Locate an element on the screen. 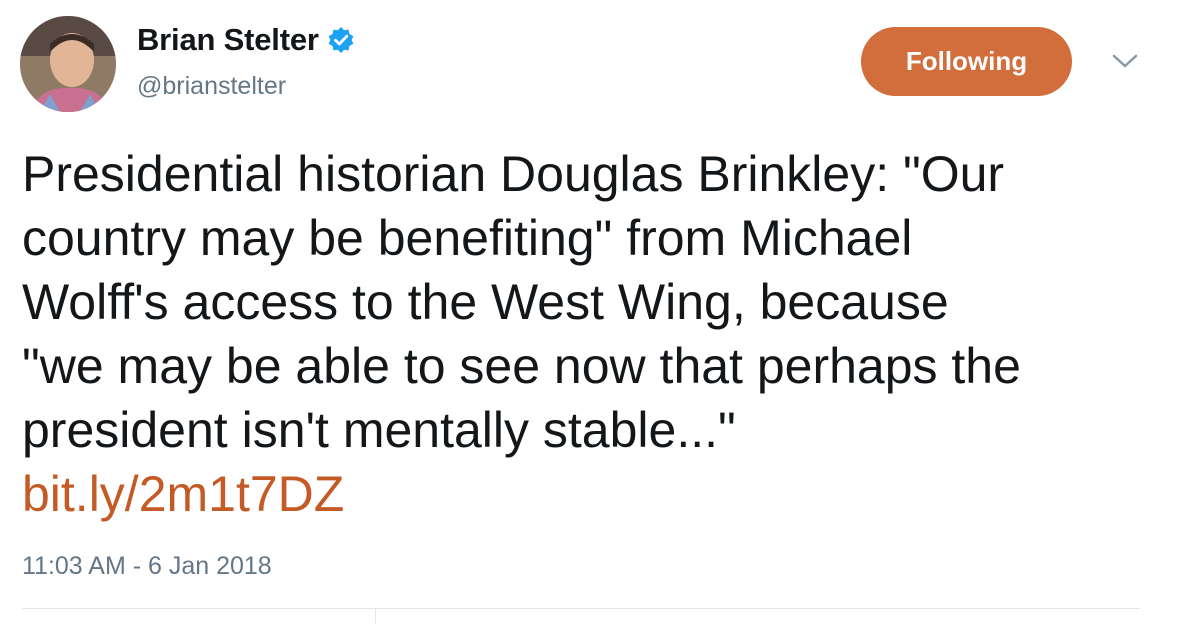 The height and width of the screenshot is (624, 1186). tweet-text-line: president isn't mentally stable..." is located at coordinates (379, 430).